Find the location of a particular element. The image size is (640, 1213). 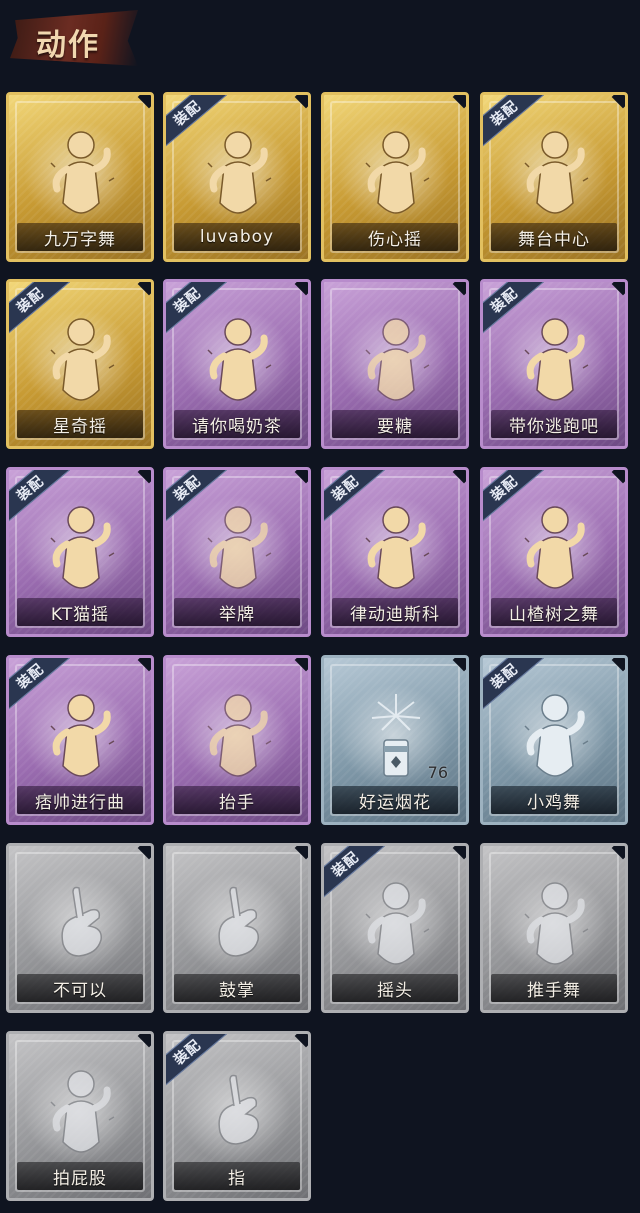

card-label-bar: 伤心摇 is located at coordinates (395, 237).